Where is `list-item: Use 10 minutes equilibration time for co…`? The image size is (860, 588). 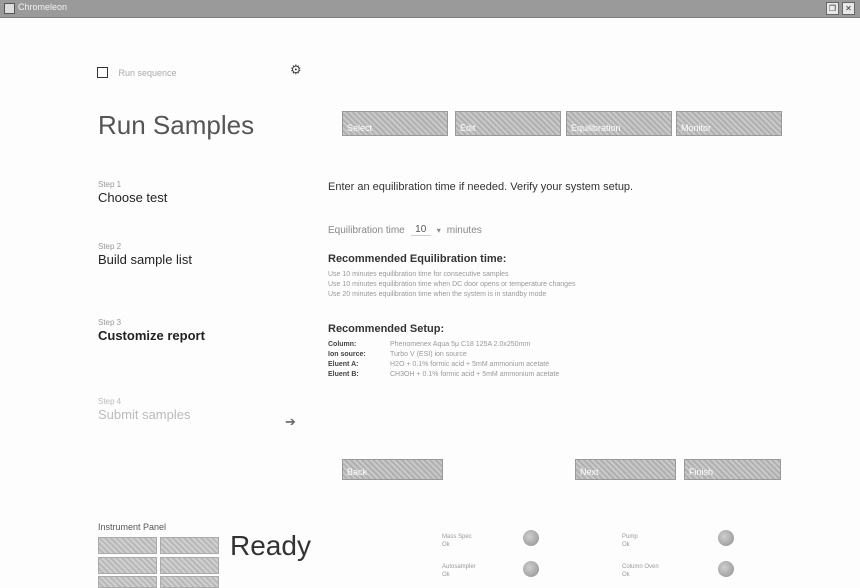 list-item: Use 10 minutes equilibration time for co… is located at coordinates (418, 274).